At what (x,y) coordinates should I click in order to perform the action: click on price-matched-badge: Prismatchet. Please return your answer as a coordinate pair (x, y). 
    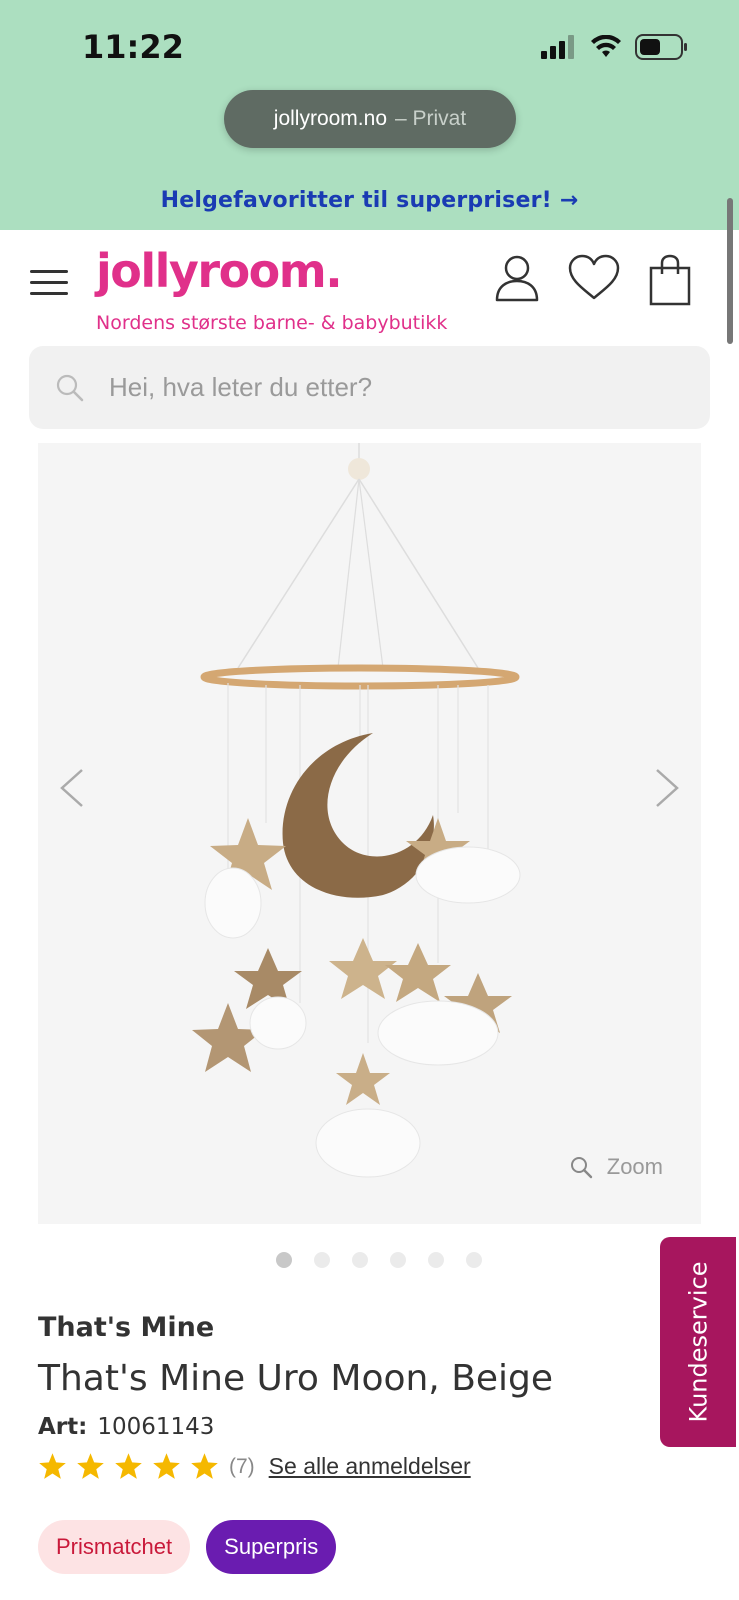
    Looking at the image, I should click on (114, 1547).